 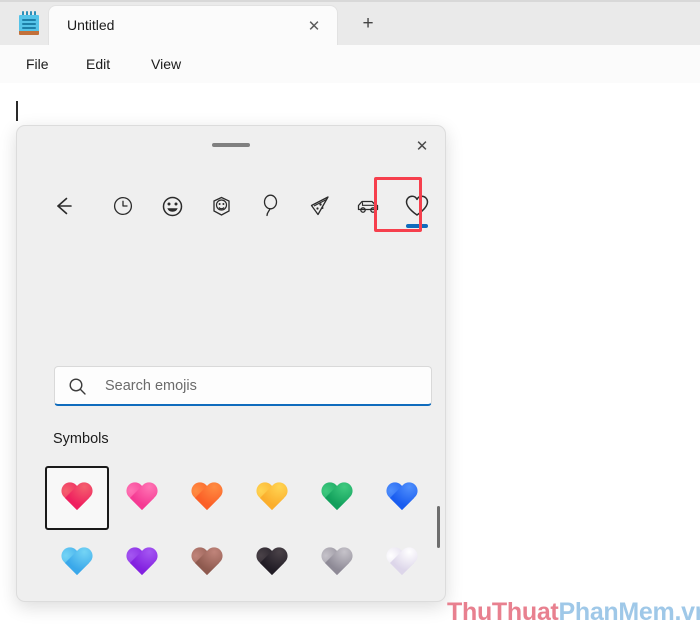 I want to click on emoji-grey-heart, so click(x=337, y=563).